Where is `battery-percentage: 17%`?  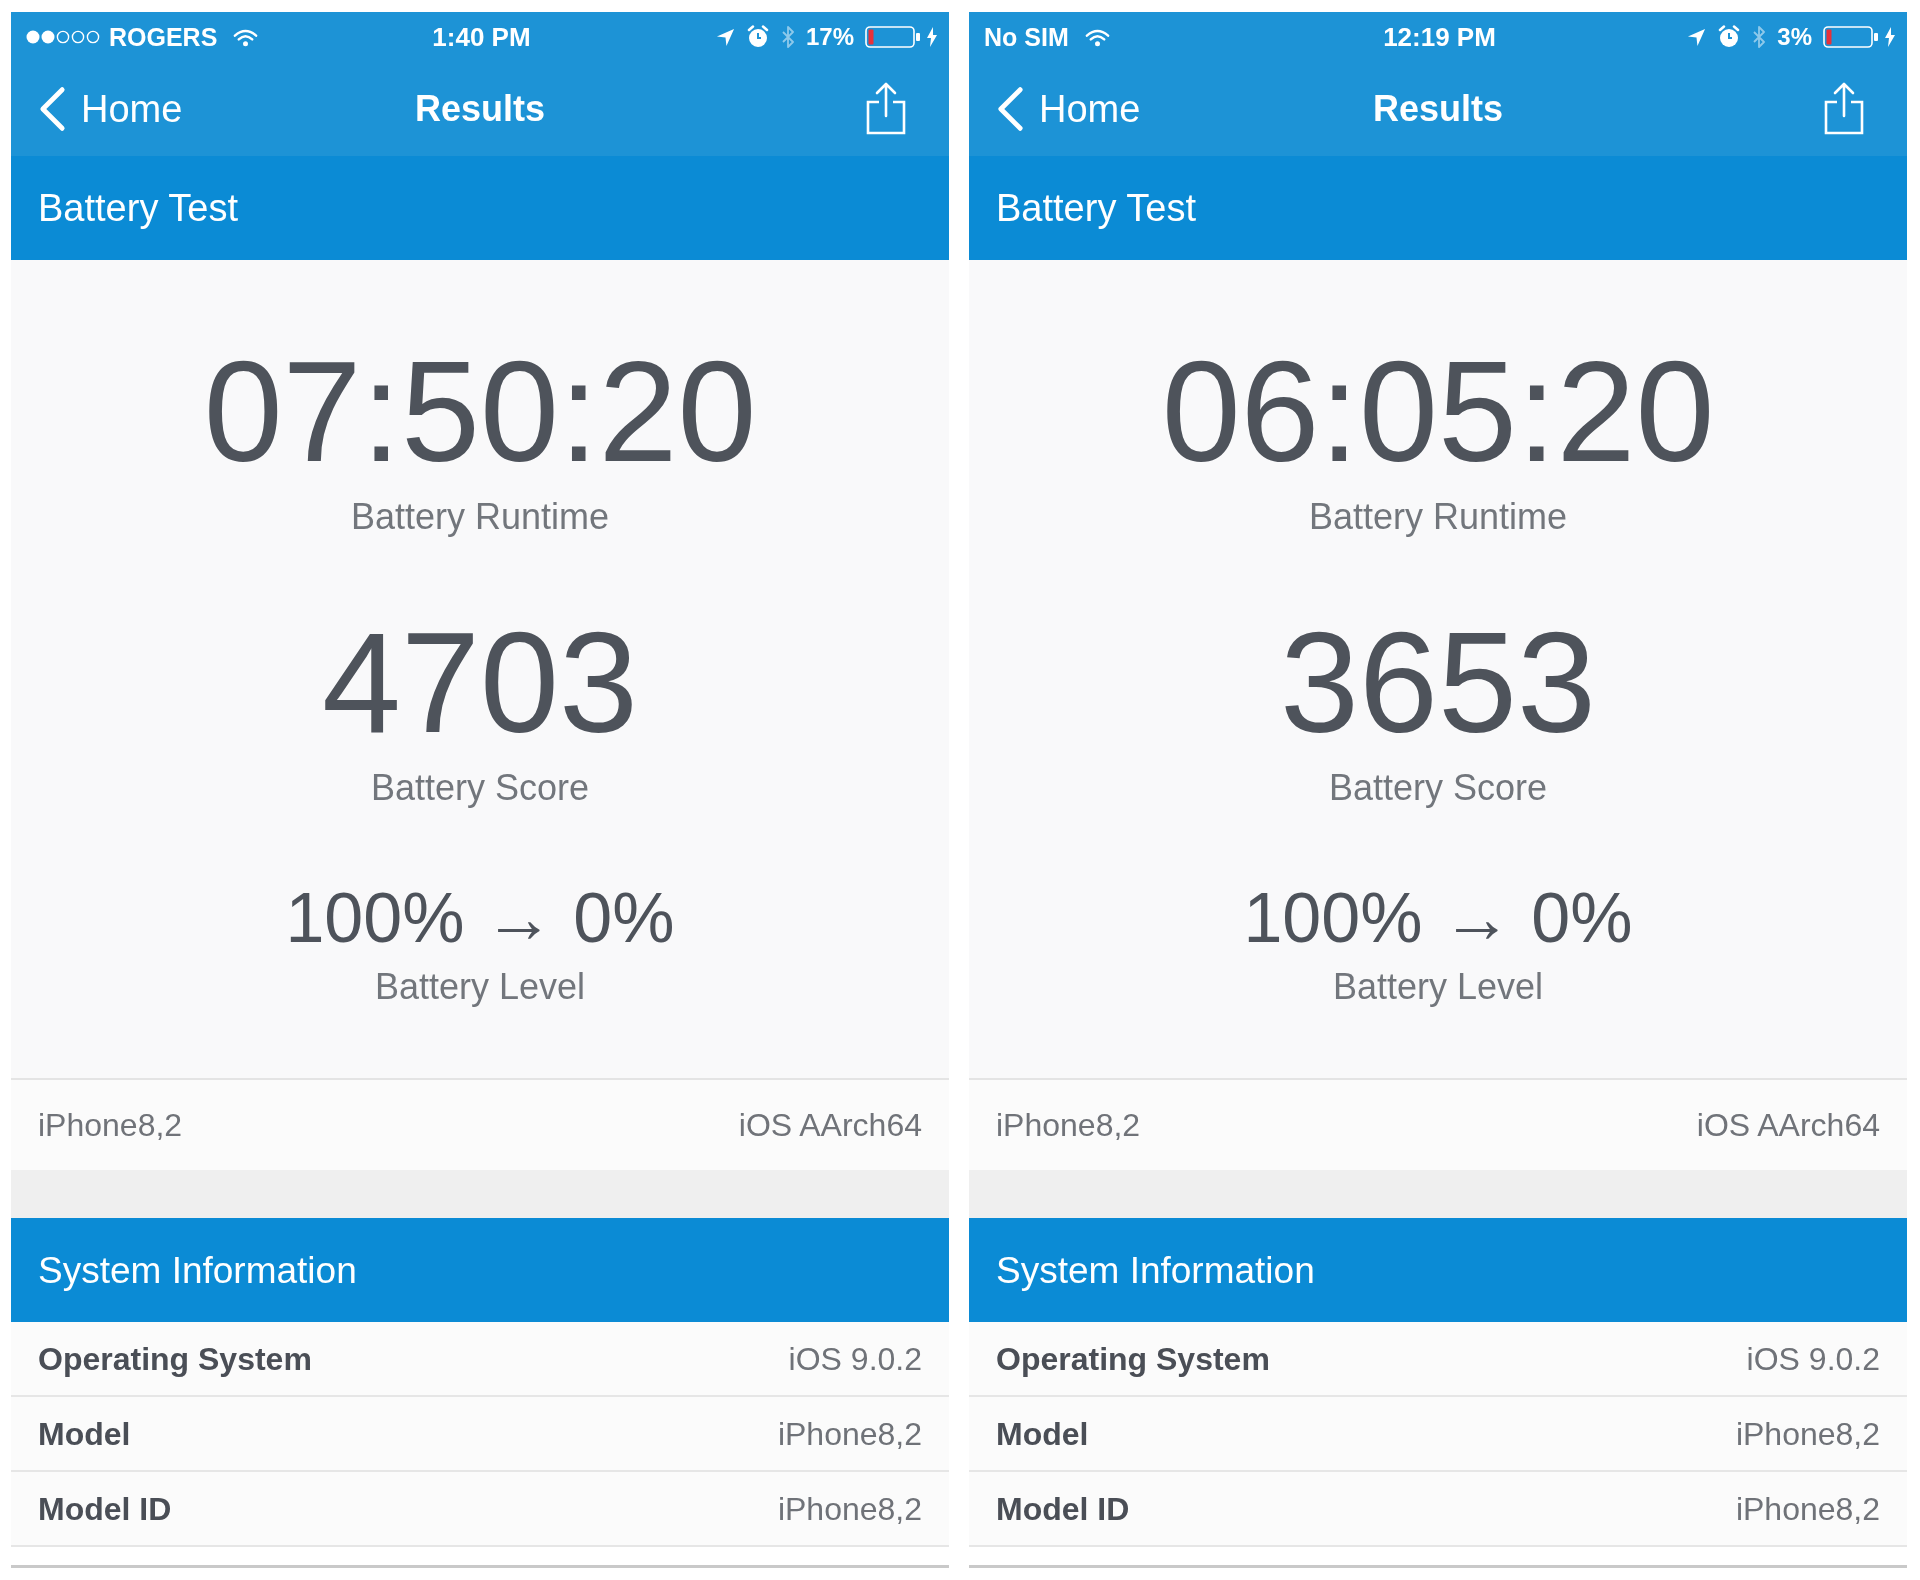
battery-percentage: 17% is located at coordinates (829, 37).